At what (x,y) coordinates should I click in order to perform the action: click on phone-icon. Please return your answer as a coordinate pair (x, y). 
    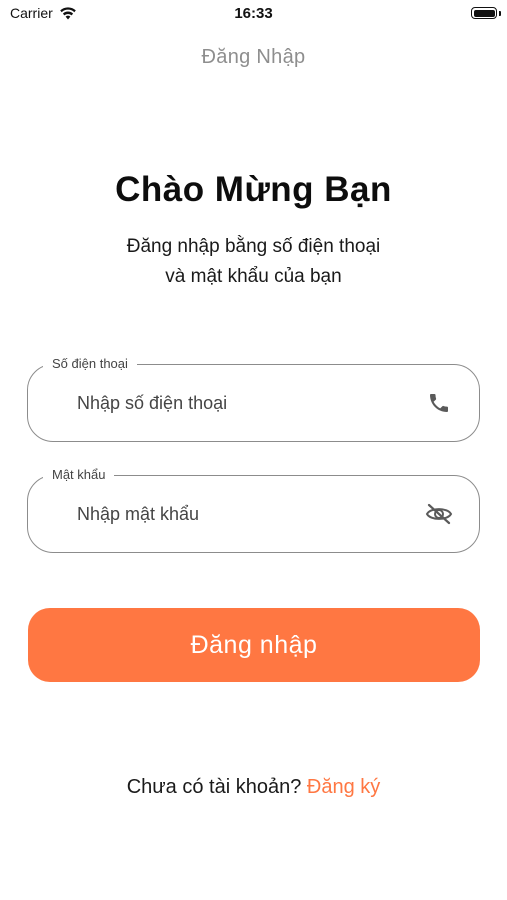
    Looking at the image, I should click on (439, 403).